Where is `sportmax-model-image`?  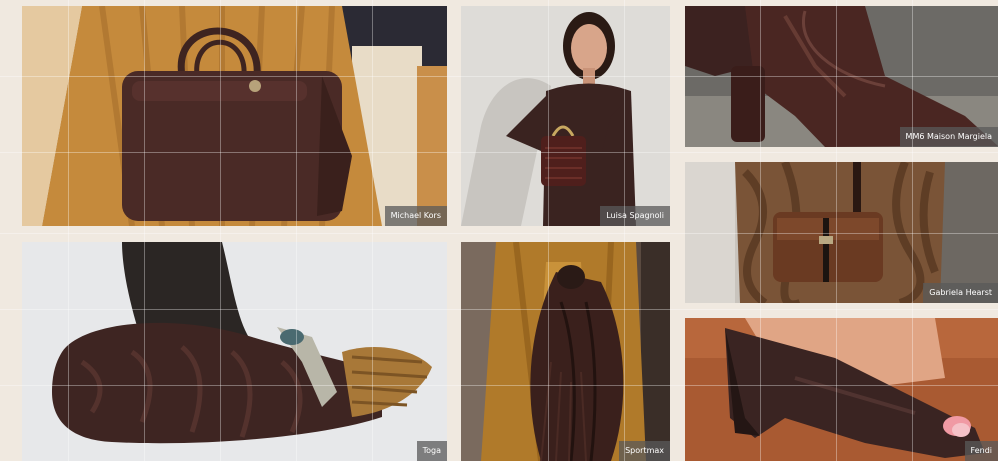 sportmax-model-image is located at coordinates (565, 351).